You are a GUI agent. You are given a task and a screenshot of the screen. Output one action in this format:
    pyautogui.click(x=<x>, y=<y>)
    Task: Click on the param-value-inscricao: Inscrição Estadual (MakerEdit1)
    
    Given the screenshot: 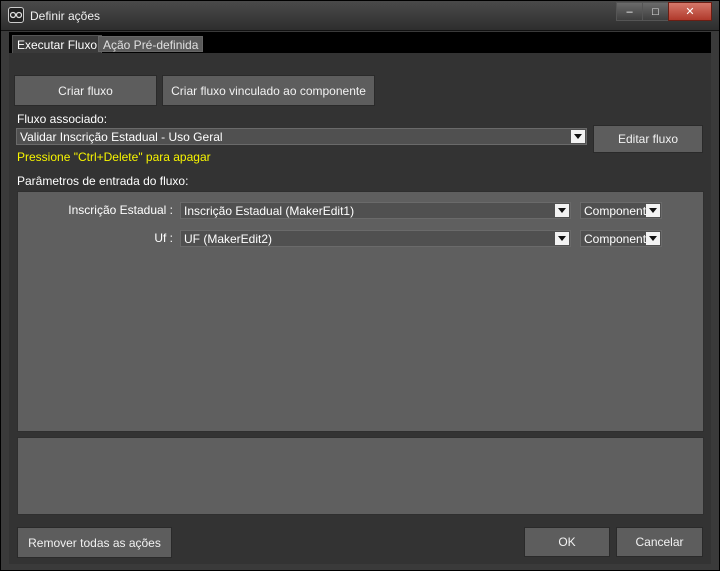 What is the action you would take?
    pyautogui.click(x=269, y=211)
    